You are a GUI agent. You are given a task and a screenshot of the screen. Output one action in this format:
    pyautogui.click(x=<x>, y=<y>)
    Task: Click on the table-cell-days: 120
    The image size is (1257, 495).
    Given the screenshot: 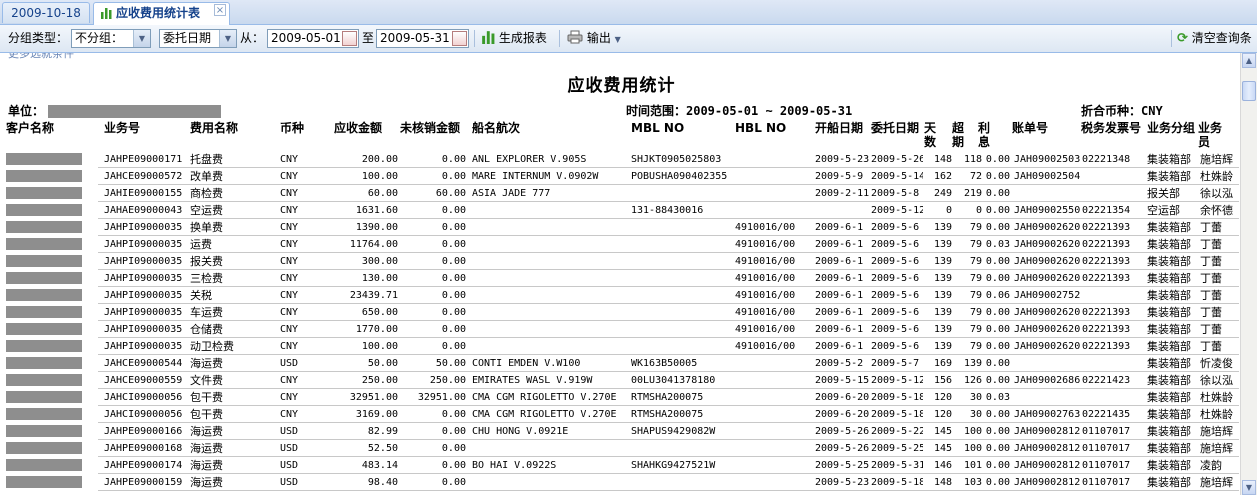 What is the action you would take?
    pyautogui.click(x=942, y=414)
    